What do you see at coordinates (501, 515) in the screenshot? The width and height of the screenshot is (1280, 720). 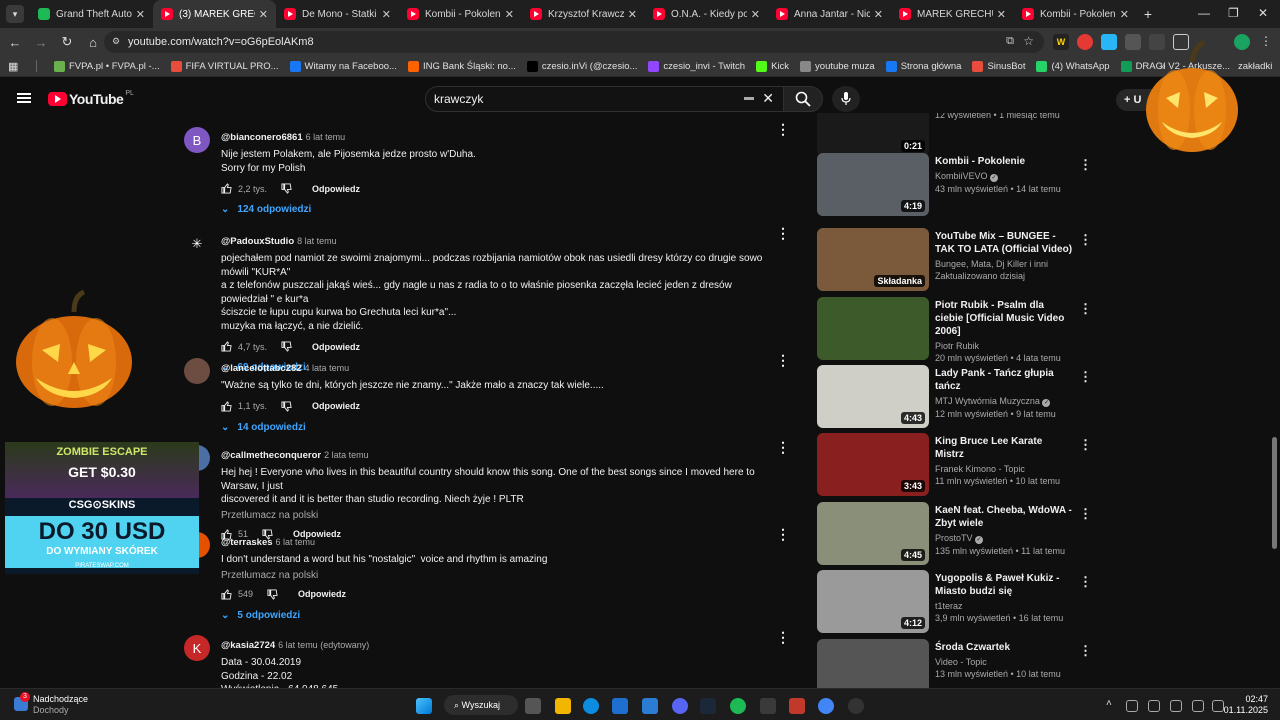 I see `translate-link: Przetłumacz na polski` at bounding box center [501, 515].